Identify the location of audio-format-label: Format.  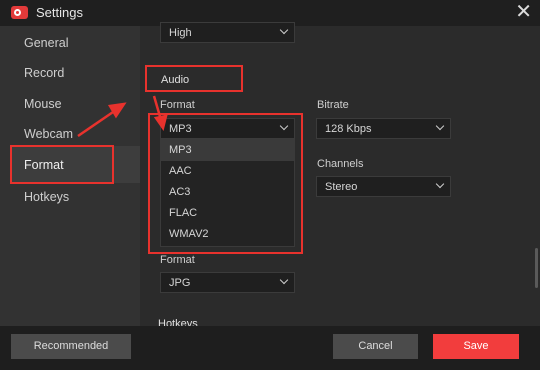
(177, 105).